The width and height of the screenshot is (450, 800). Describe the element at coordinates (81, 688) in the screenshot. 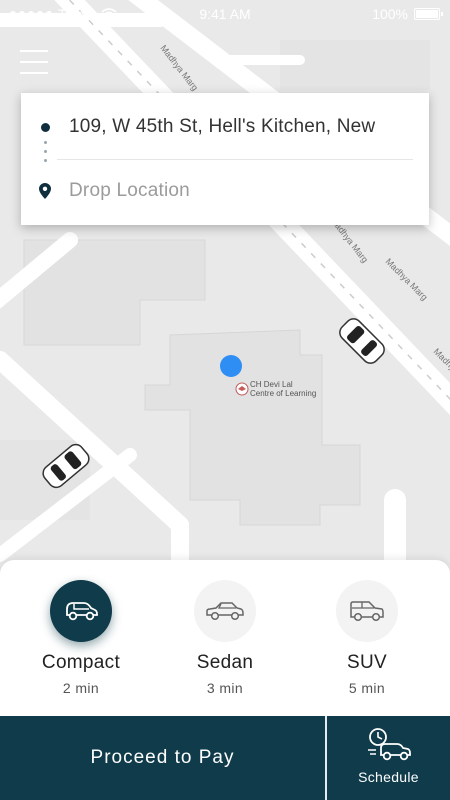

I see `vehicle-eta: 2 min` at that location.